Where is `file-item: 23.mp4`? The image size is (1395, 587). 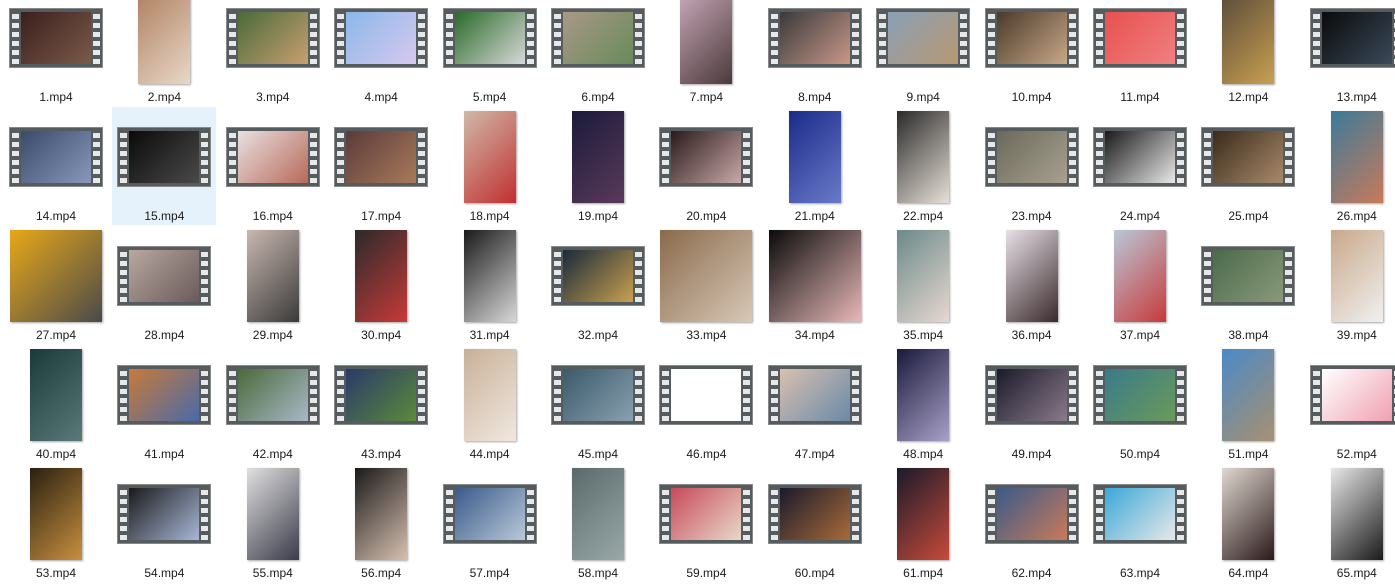 file-item: 23.mp4 is located at coordinates (1032, 166).